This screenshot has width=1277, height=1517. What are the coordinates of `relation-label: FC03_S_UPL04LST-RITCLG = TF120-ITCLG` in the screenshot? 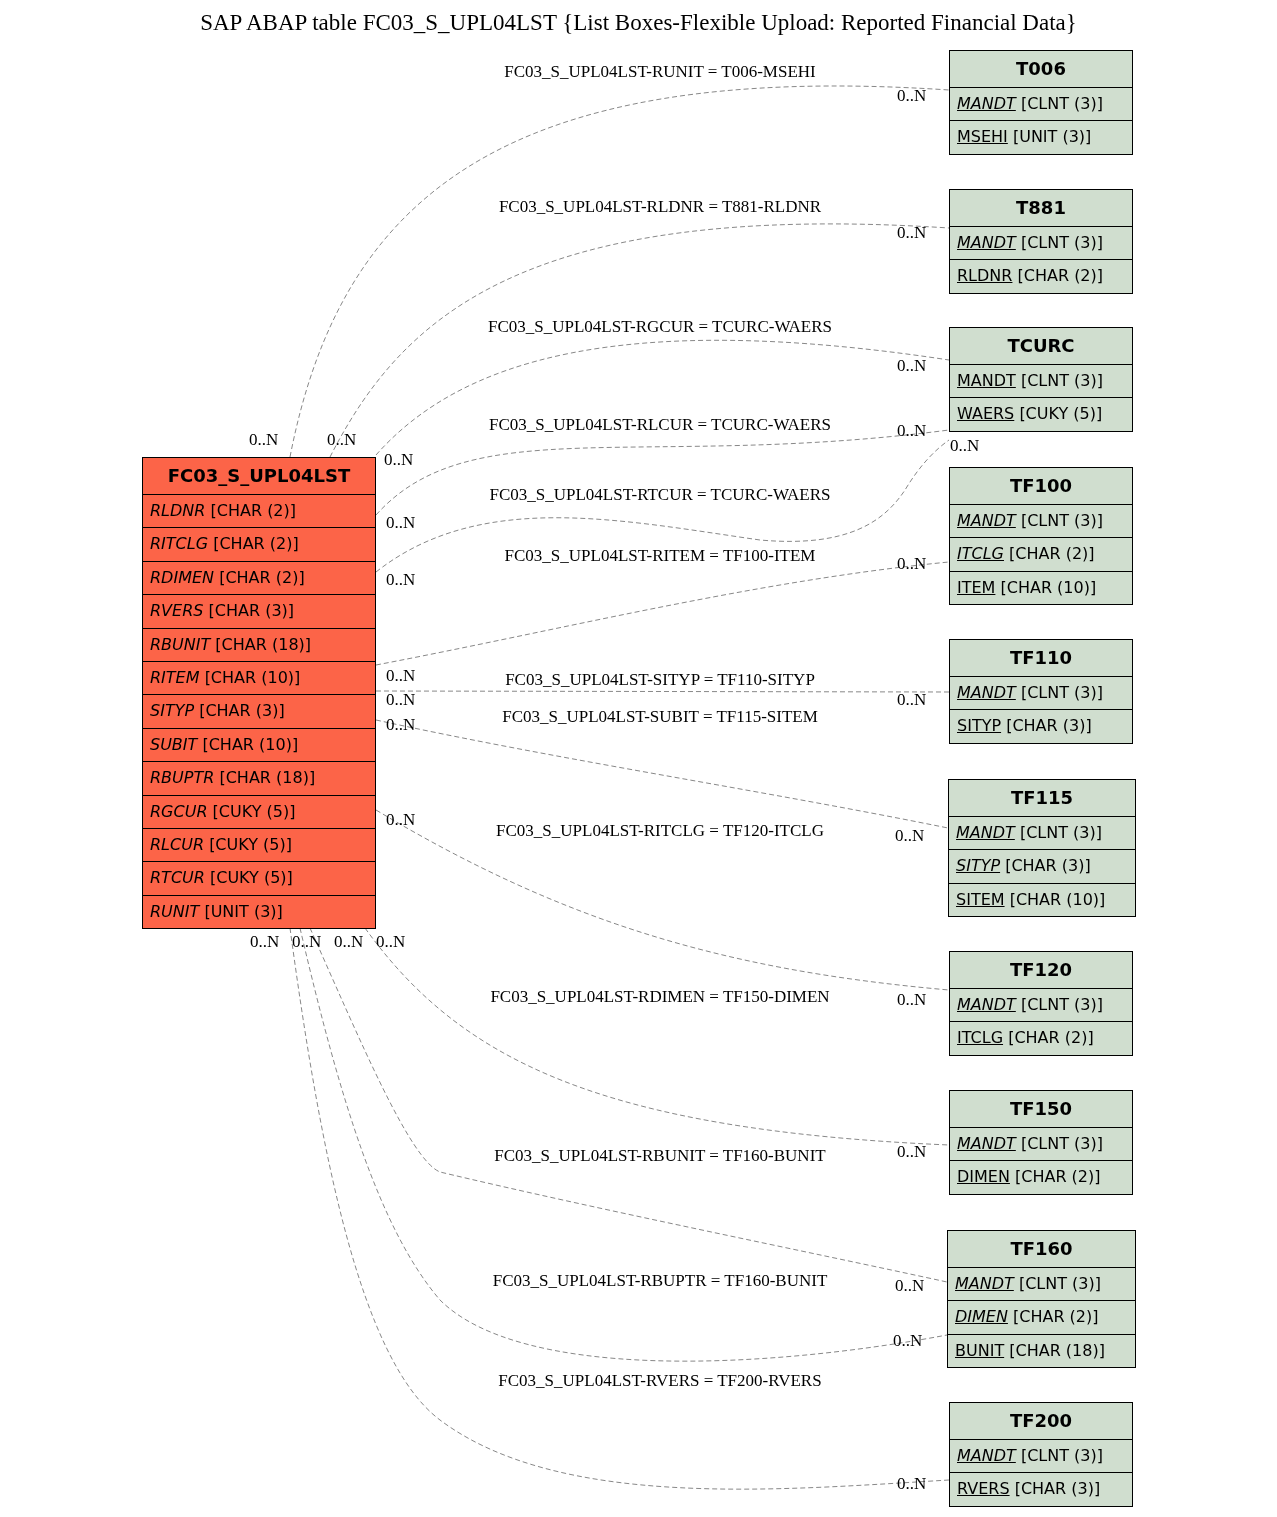 It's located at (660, 831).